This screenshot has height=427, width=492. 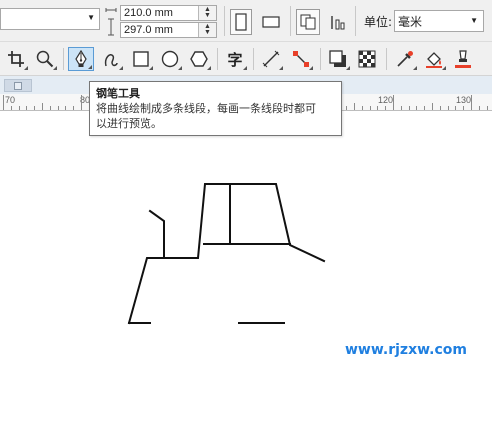 What do you see at coordinates (10, 100) in the screenshot?
I see `ruler-label: 70` at bounding box center [10, 100].